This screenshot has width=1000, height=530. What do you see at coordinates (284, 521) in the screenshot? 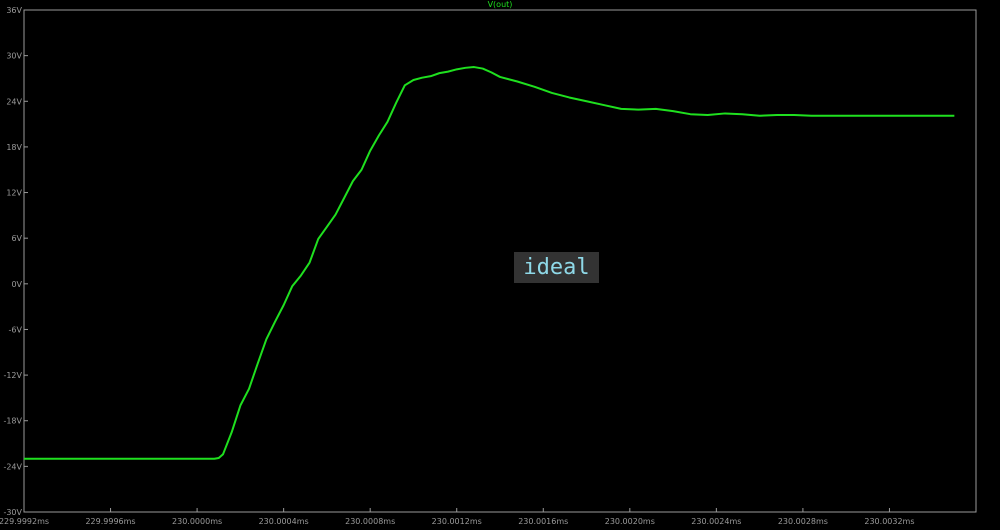
I see `x-tick-label: 230.0004ms` at bounding box center [284, 521].